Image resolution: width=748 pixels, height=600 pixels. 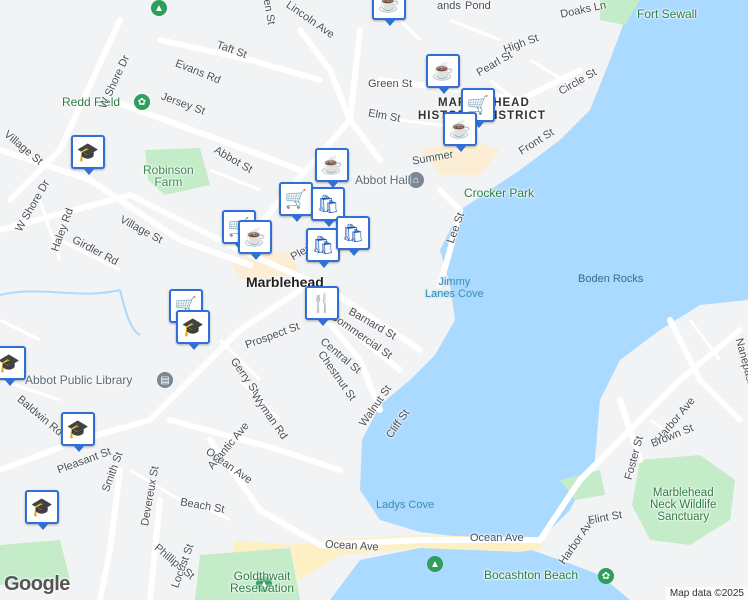 I want to click on goldthwait-label: Goldthwait Reservation, so click(x=262, y=582).